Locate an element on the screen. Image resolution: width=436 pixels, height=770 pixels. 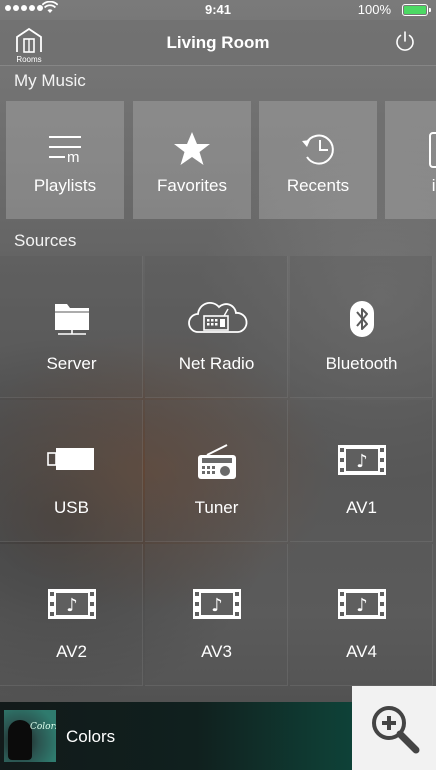
source-net-radio: Net Radio is located at coordinates (216, 327).